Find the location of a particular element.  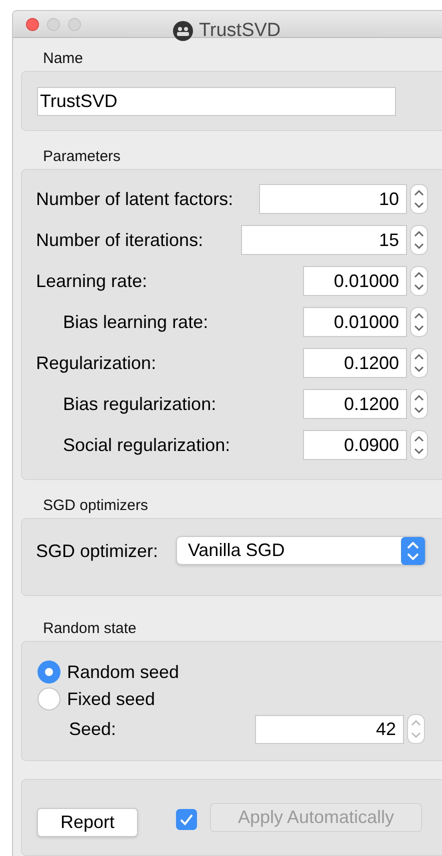

field-label: Seed: is located at coordinates (93, 729).